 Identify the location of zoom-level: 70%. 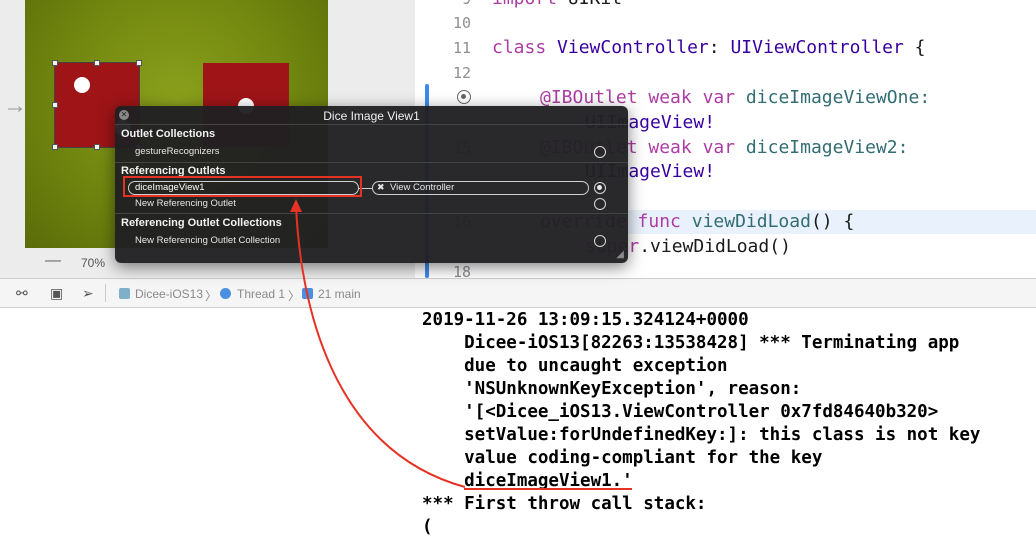
(93, 263).